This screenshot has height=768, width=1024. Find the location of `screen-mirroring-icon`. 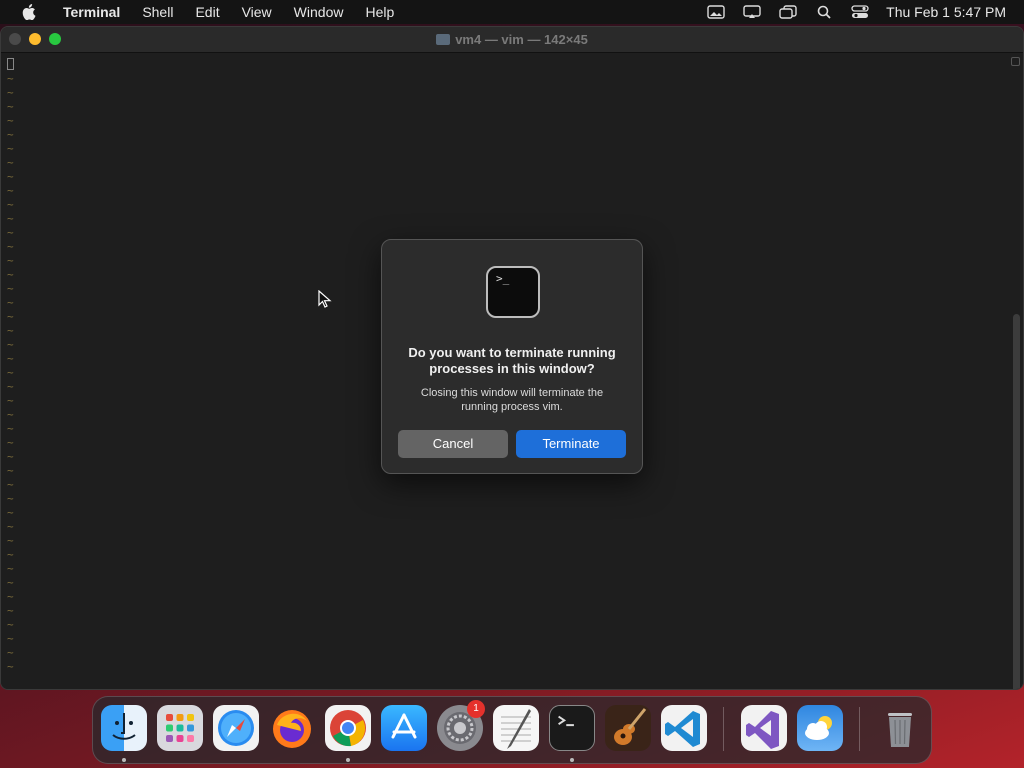

screen-mirroring-icon is located at coordinates (752, 12).